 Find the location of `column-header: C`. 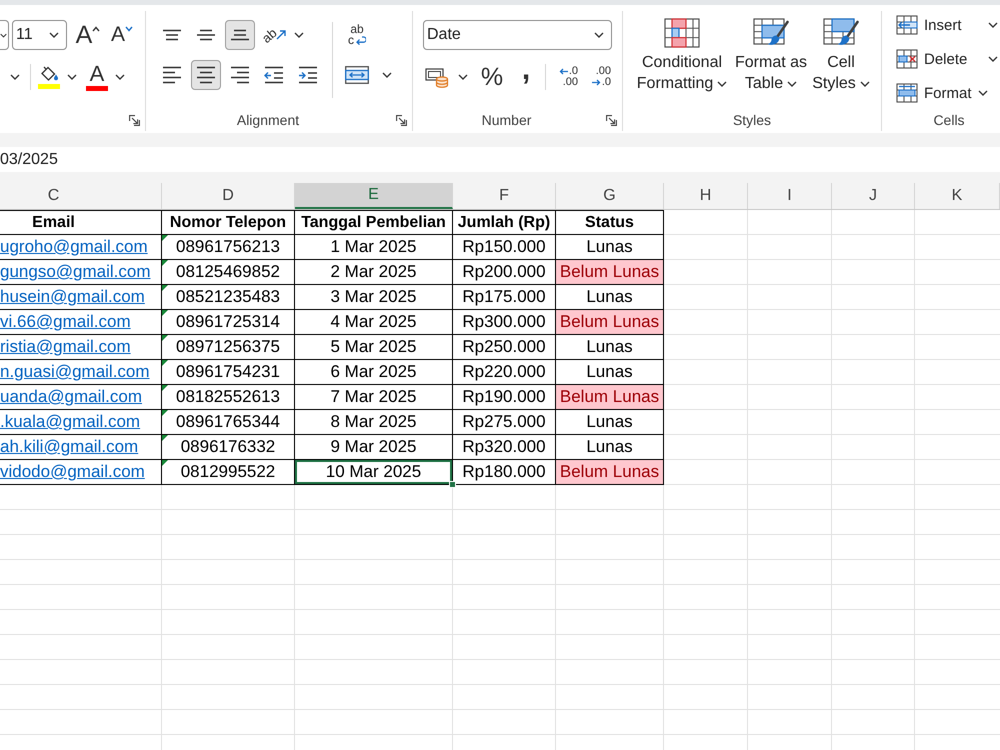

column-header: C is located at coordinates (81, 196).